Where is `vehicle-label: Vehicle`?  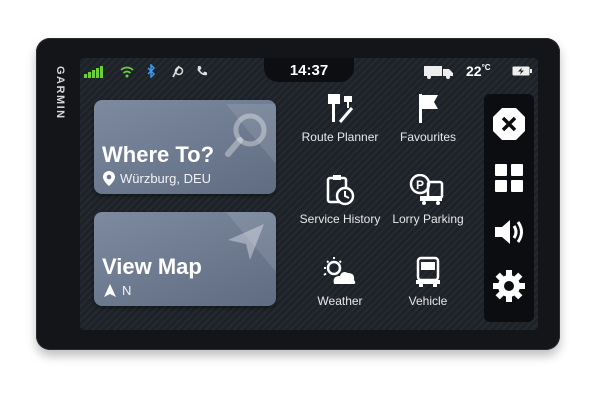
vehicle-label: Vehicle is located at coordinates (428, 301).